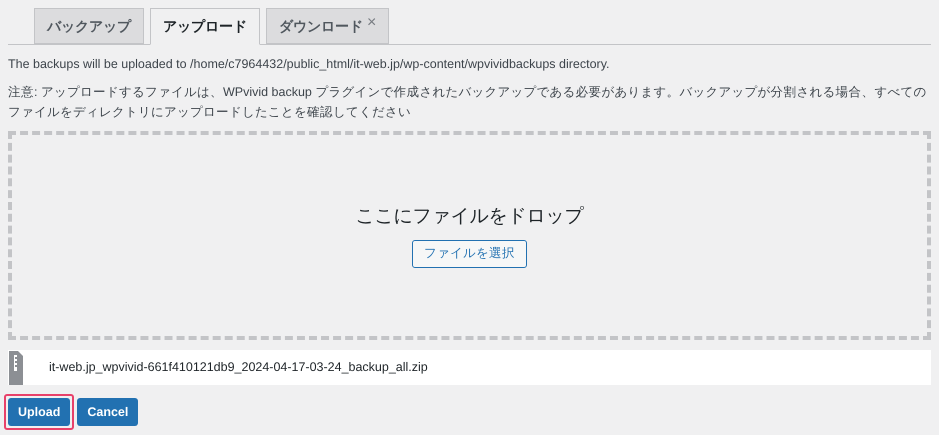  Describe the element at coordinates (328, 26) in the screenshot. I see `tab: ダウンロード ×` at that location.